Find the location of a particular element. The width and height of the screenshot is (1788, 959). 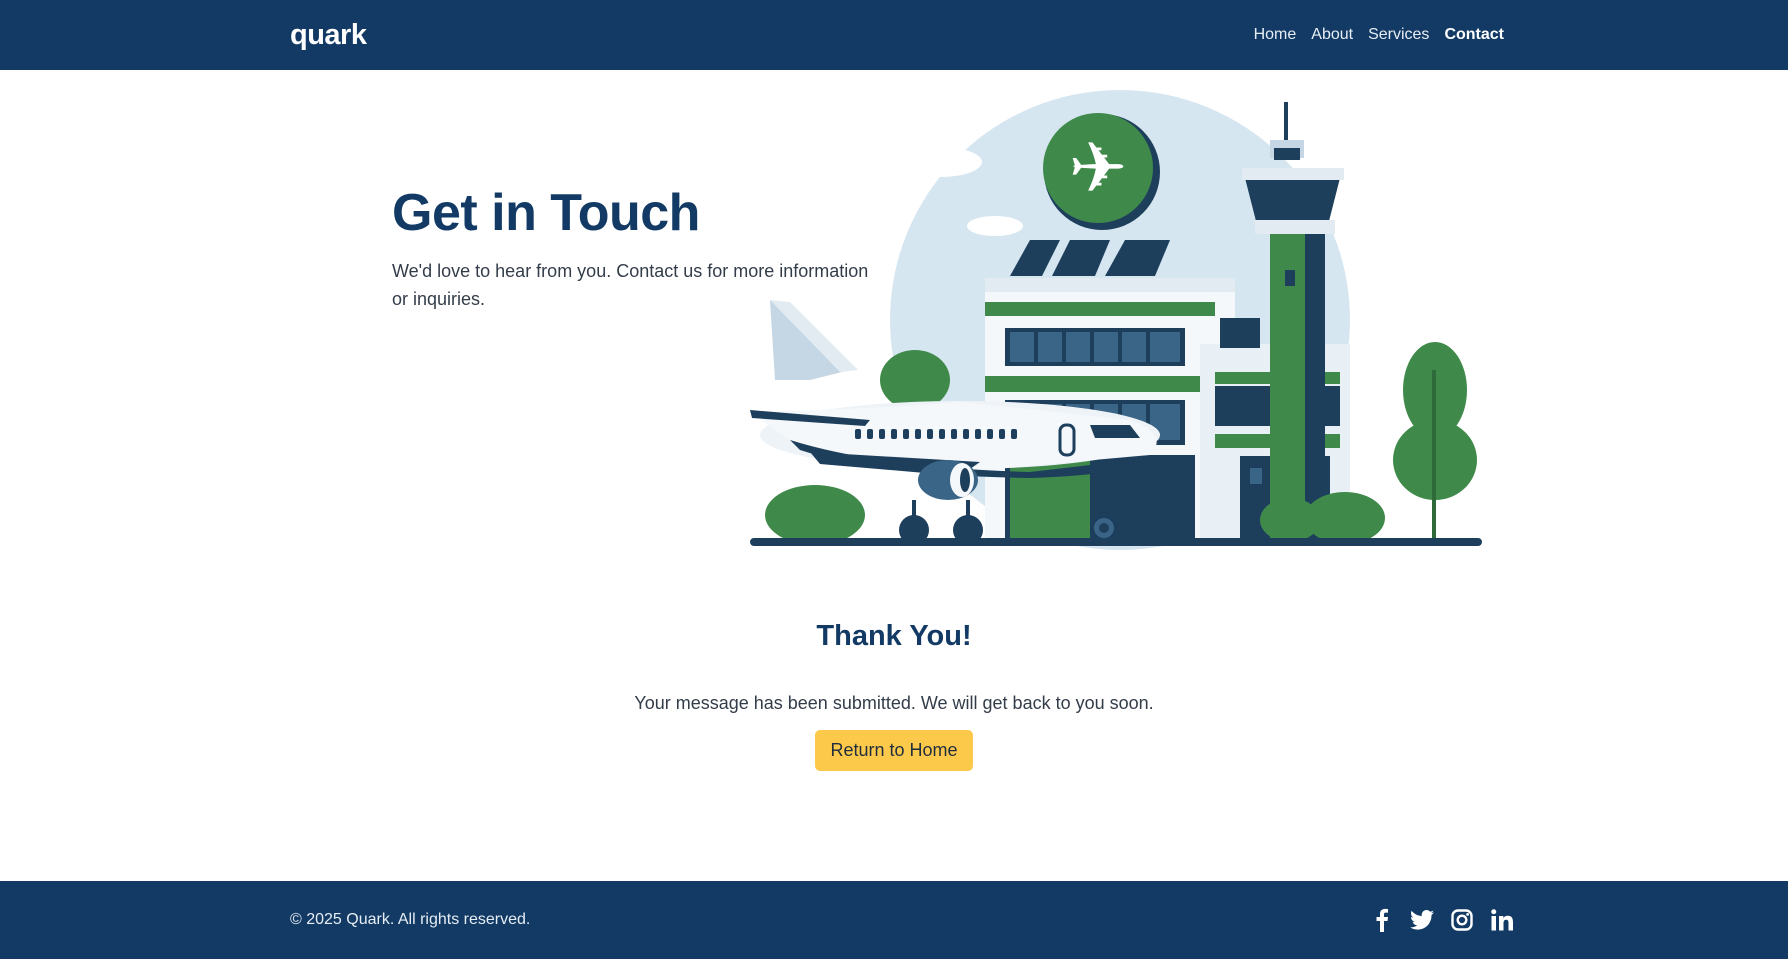

facebook-icon is located at coordinates (1382, 920).